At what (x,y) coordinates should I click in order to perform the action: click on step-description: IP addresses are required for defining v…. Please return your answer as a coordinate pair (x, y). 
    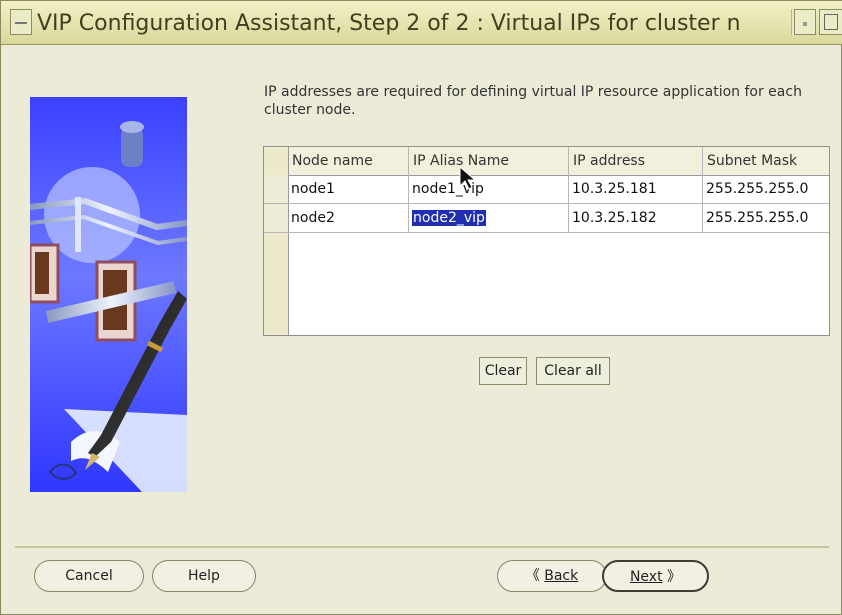
    Looking at the image, I should click on (533, 101).